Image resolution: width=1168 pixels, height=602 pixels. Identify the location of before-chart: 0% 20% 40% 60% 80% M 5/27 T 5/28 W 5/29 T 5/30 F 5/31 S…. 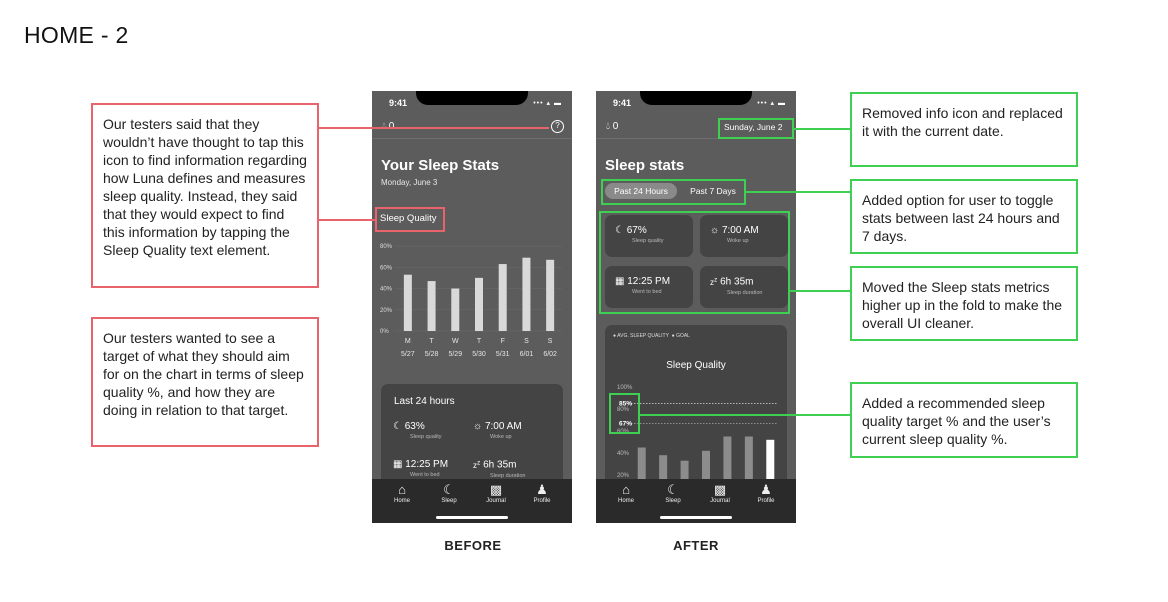
(471, 301).